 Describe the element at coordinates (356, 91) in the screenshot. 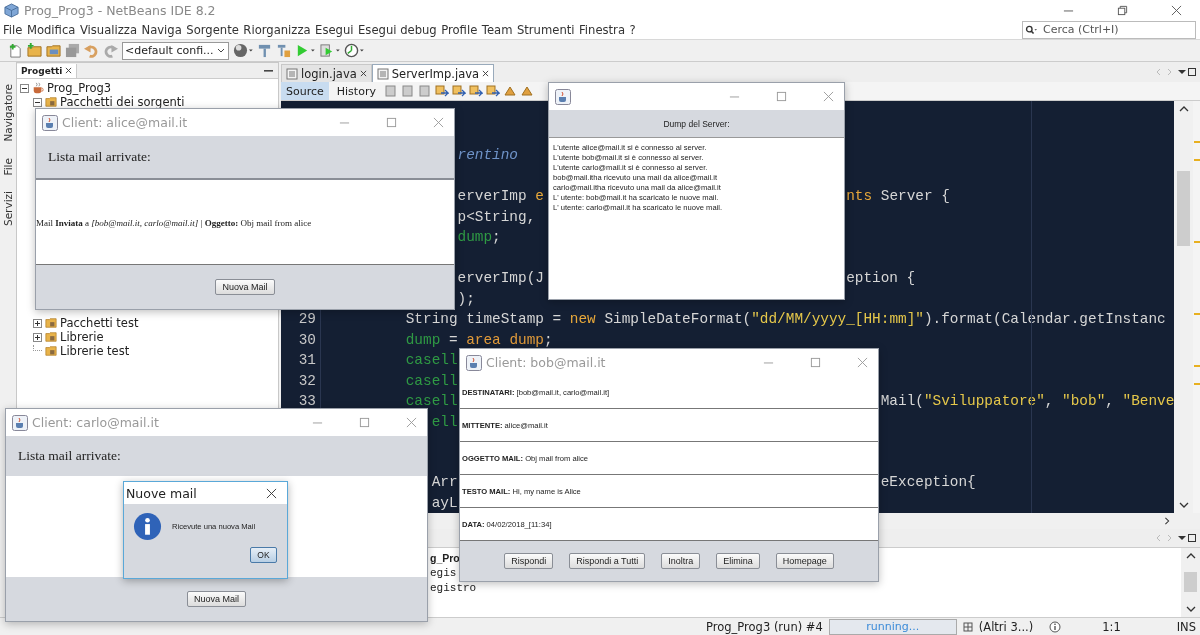

I see `view-tab: History` at that location.